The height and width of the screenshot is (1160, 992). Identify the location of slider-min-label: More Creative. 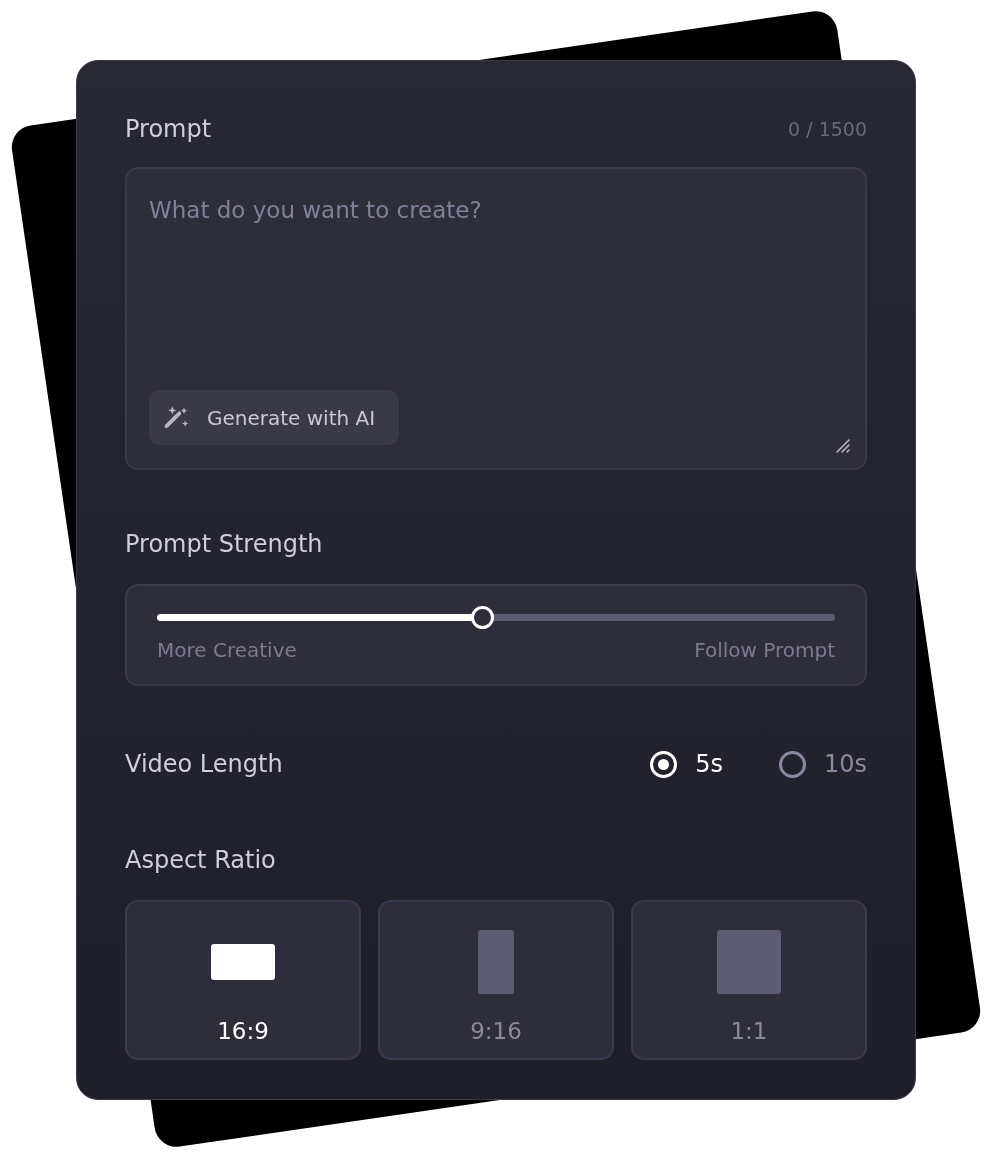
(227, 650).